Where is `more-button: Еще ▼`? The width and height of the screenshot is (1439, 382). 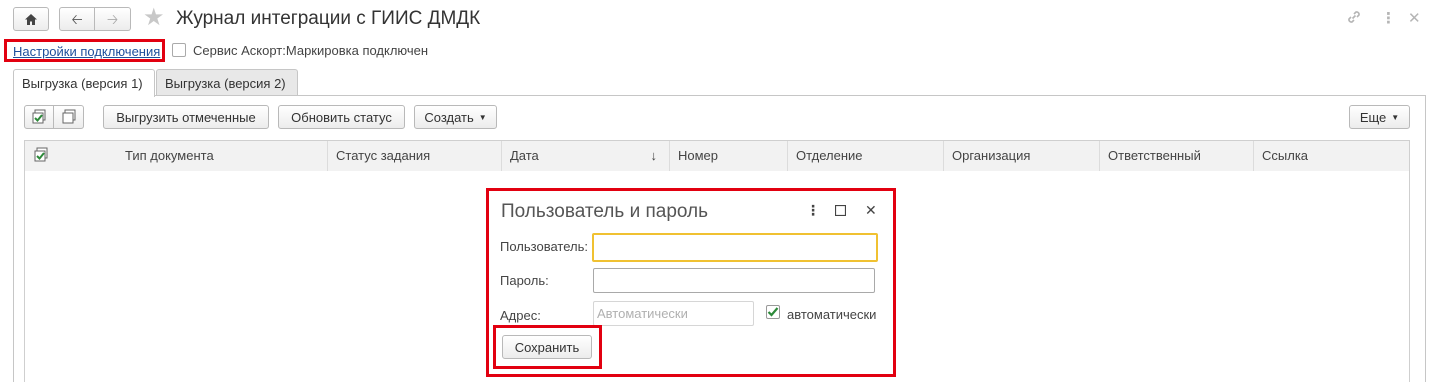
more-button: Еще ▼ is located at coordinates (1379, 117).